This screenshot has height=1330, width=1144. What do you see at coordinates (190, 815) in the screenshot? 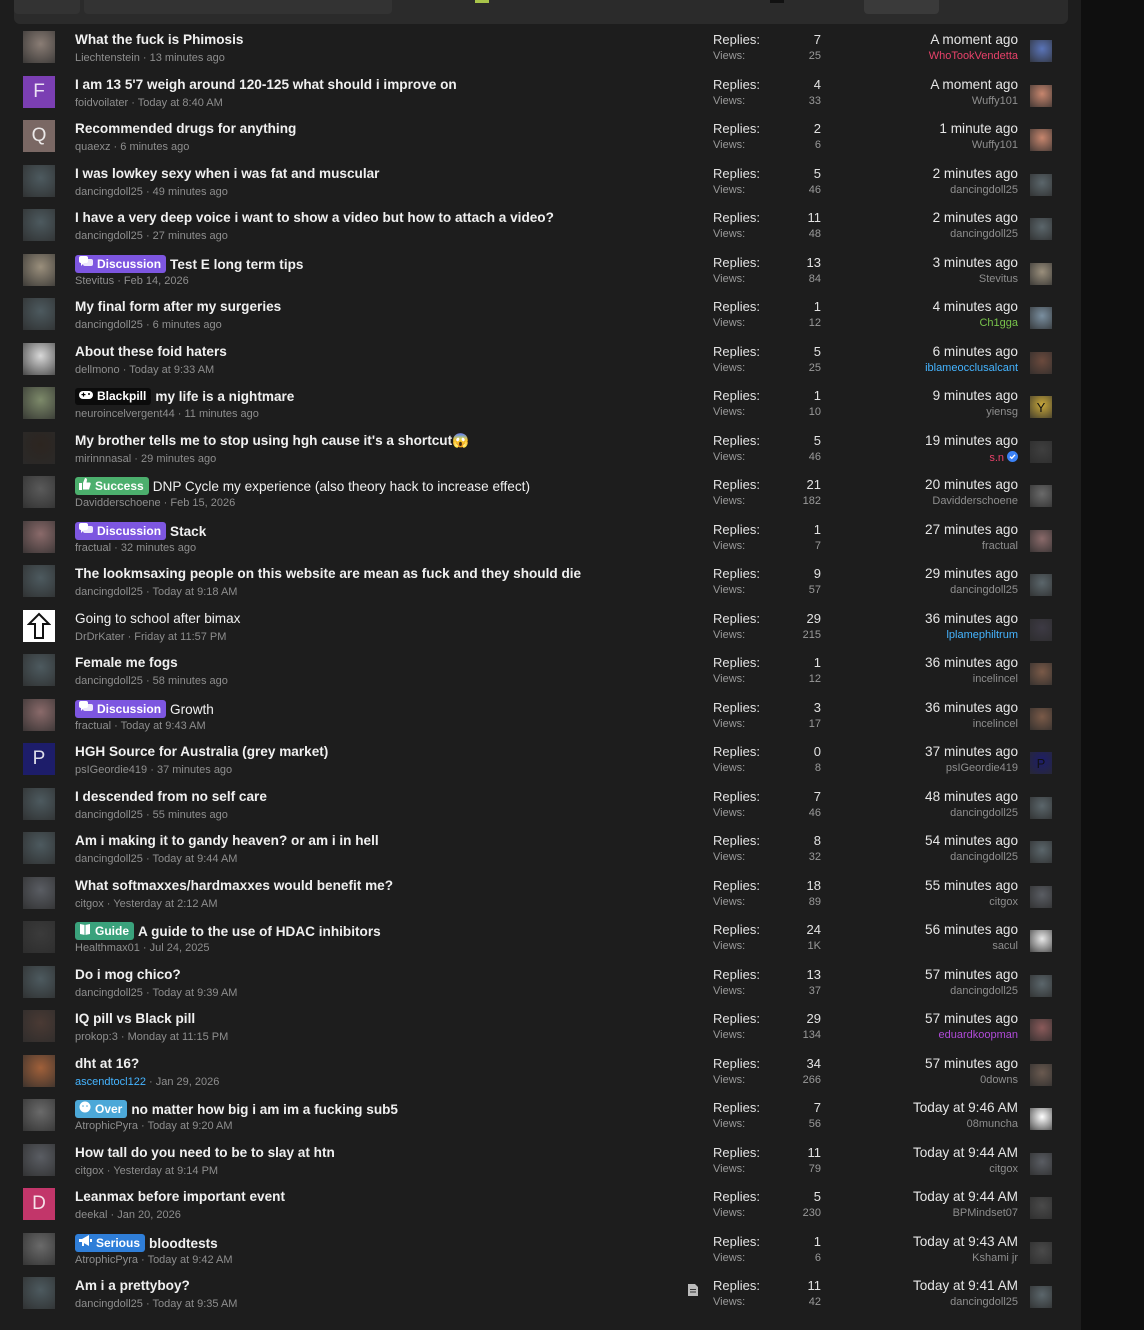
I see `thread-start-date: 55 minutes ago` at bounding box center [190, 815].